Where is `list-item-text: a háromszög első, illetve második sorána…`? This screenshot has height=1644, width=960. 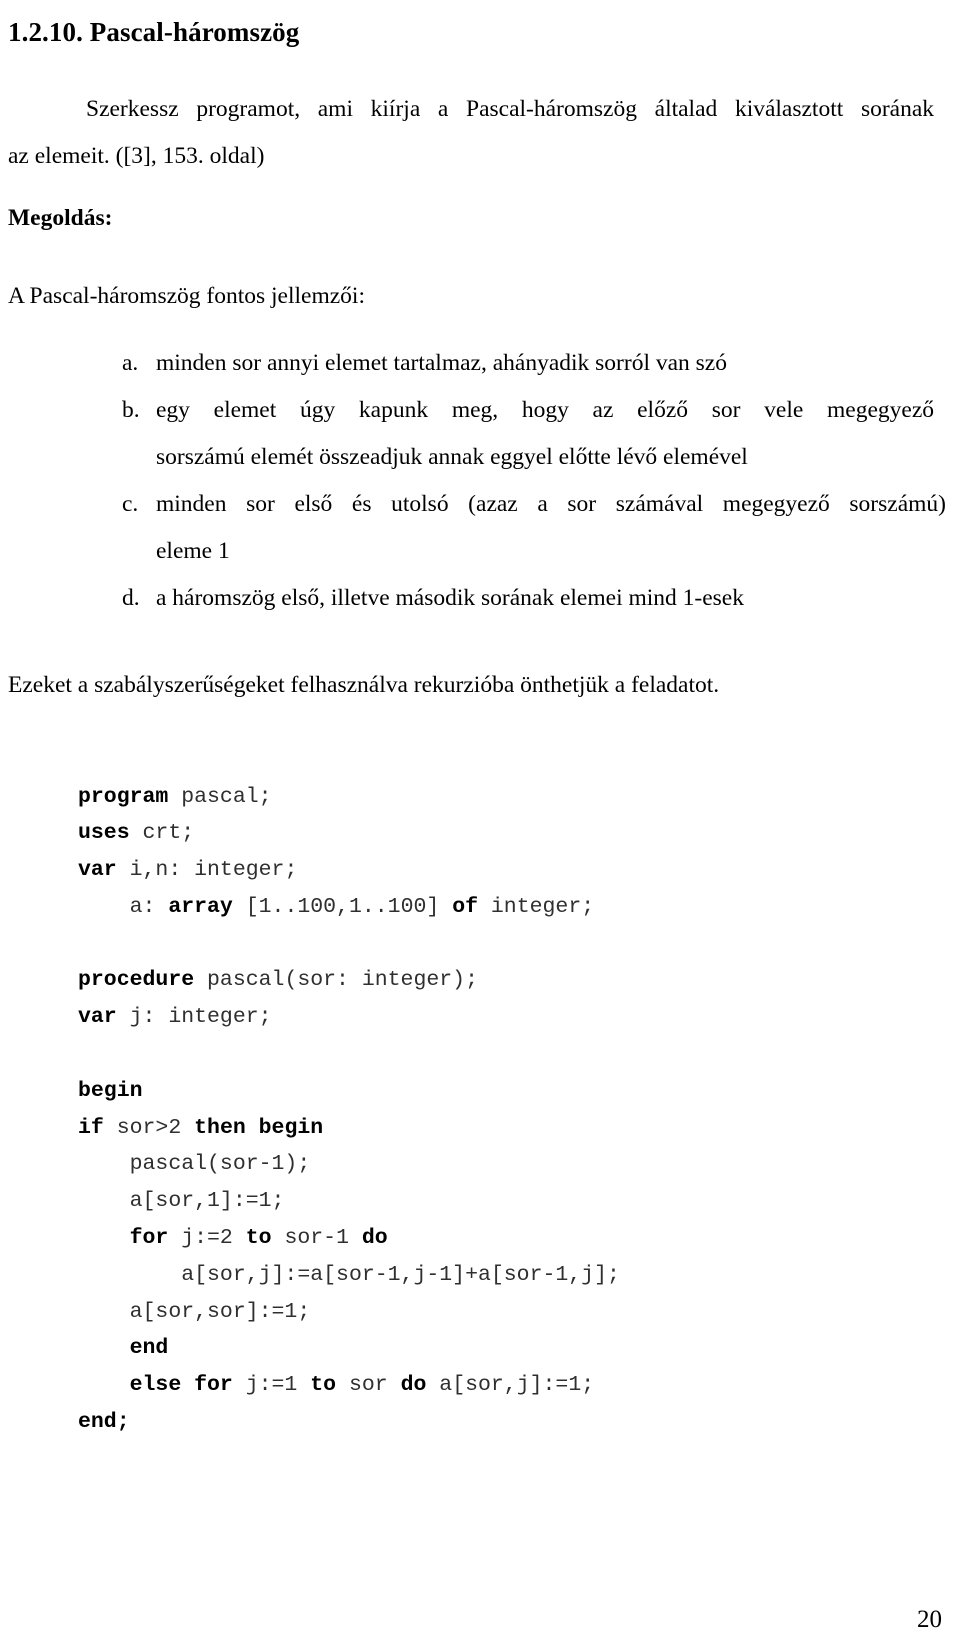 list-item-text: a háromszög első, illetve második sorána… is located at coordinates (553, 598).